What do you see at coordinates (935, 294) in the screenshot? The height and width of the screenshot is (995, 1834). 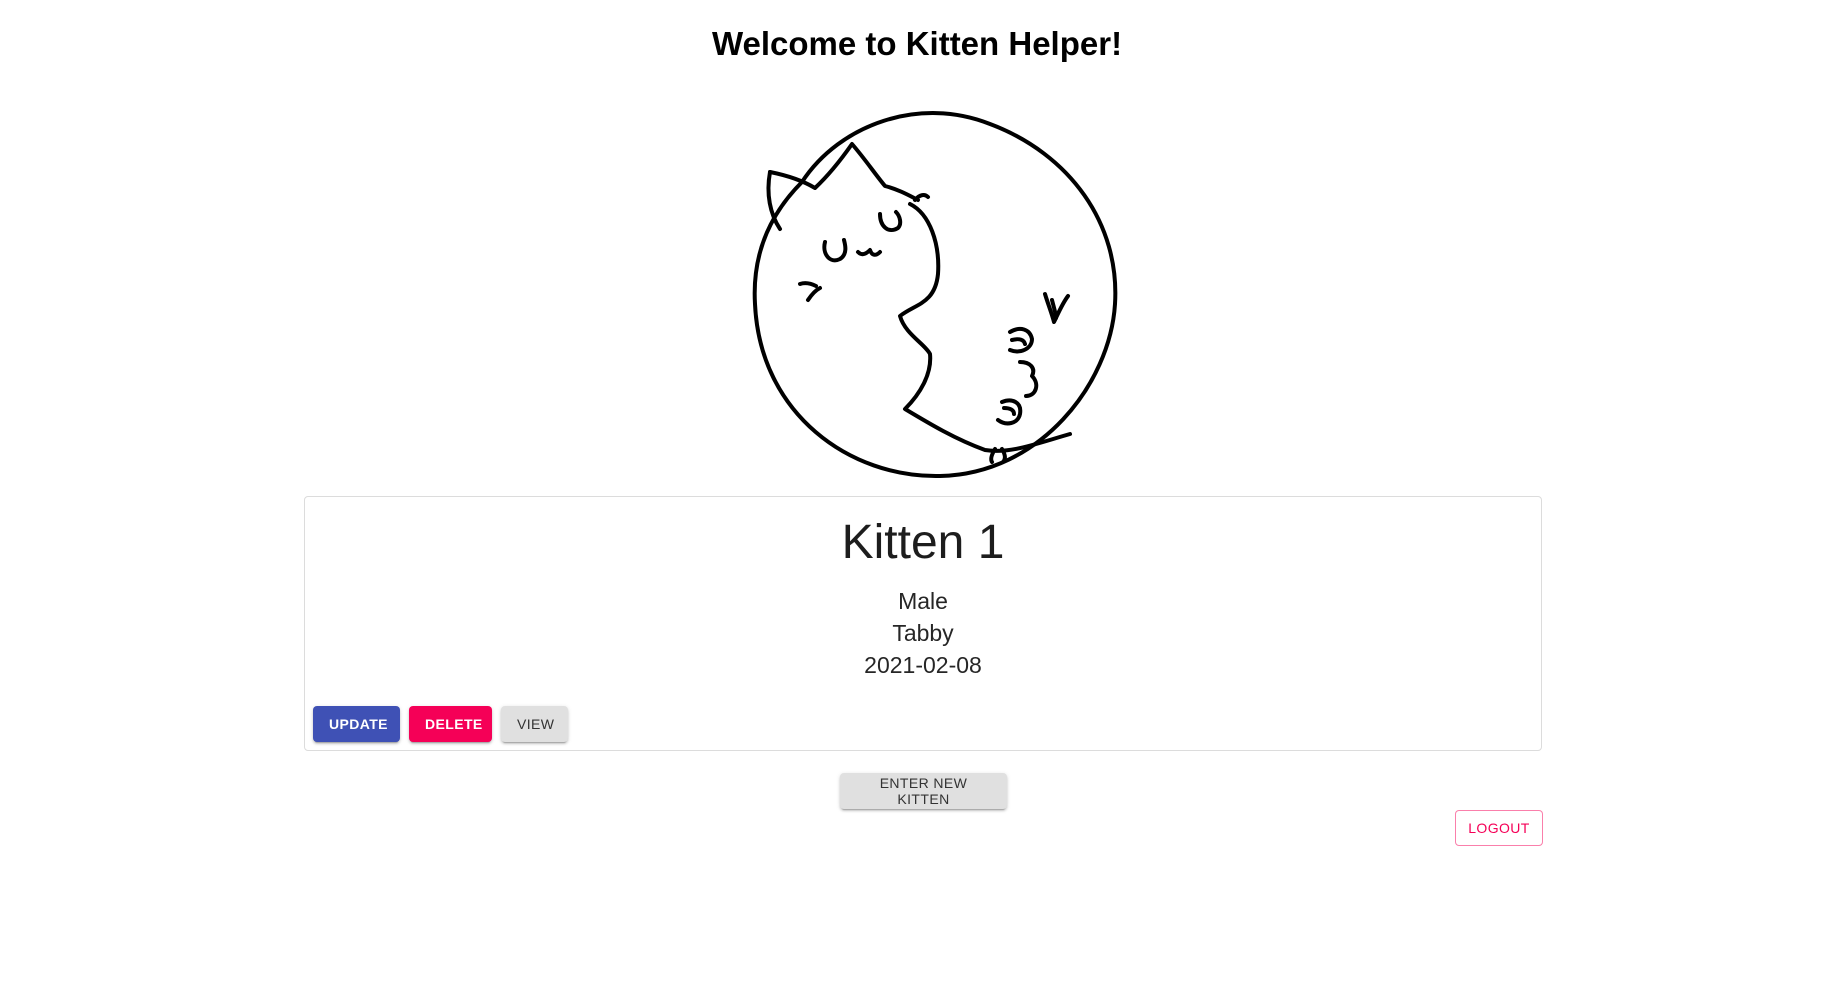 I see `kitten-logo-icon` at bounding box center [935, 294].